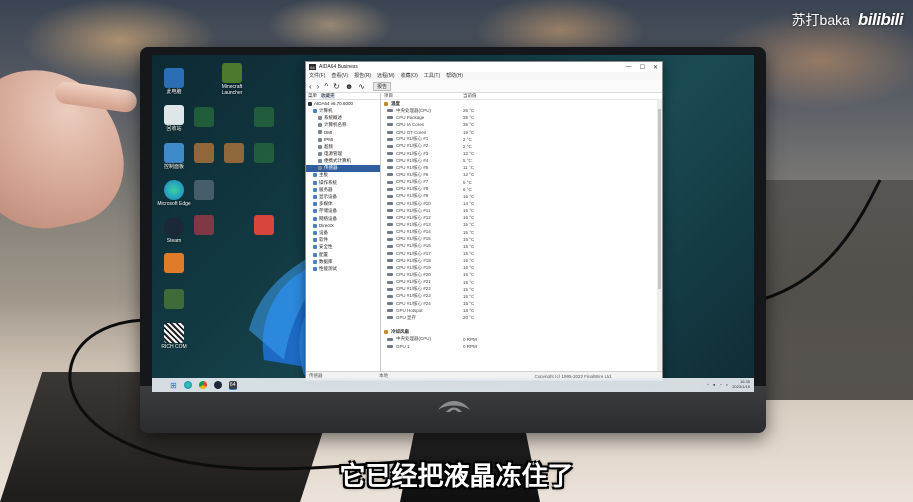 The height and width of the screenshot is (502, 913). I want to click on tree-item: AIDA64 v6.70.6000, so click(343, 103).